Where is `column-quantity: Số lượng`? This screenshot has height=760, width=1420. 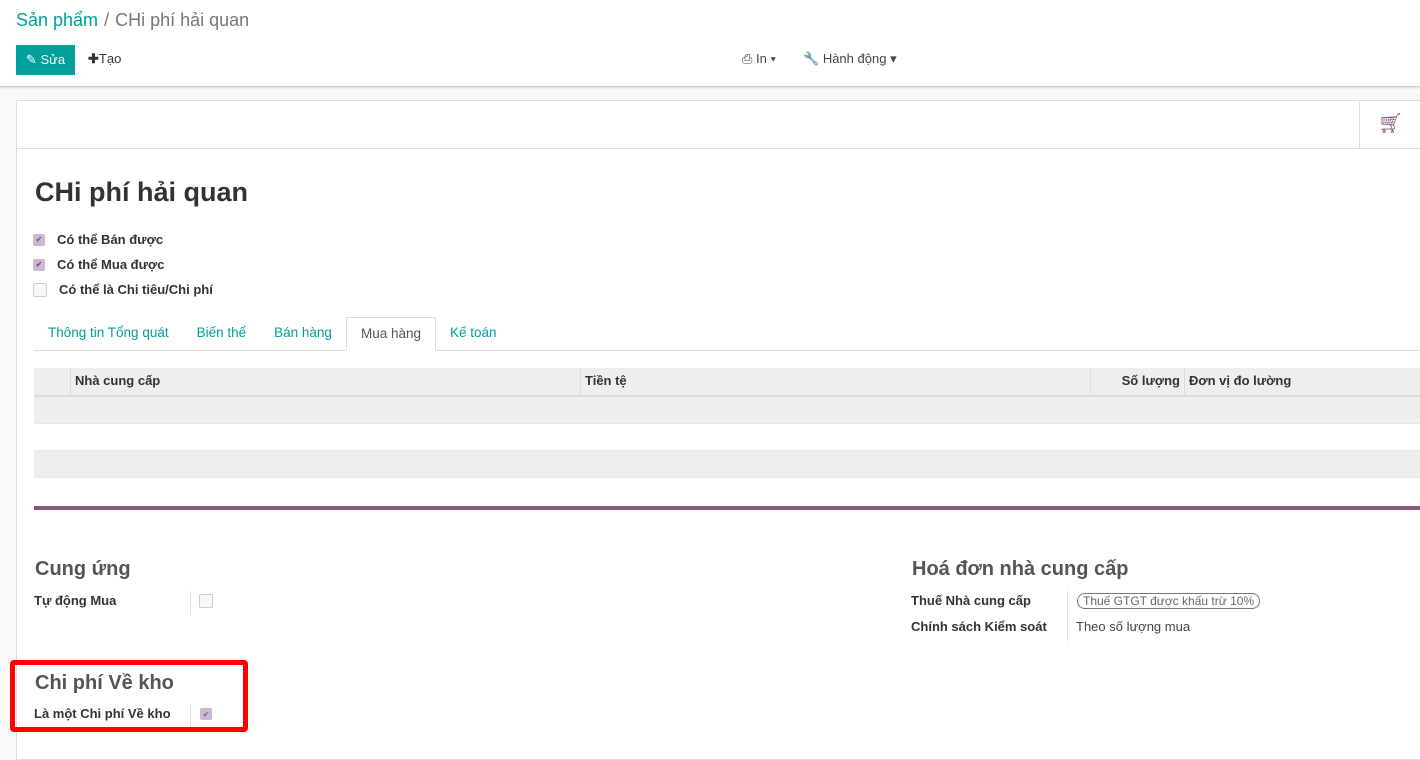
column-quantity: Số lượng is located at coordinates (1137, 381).